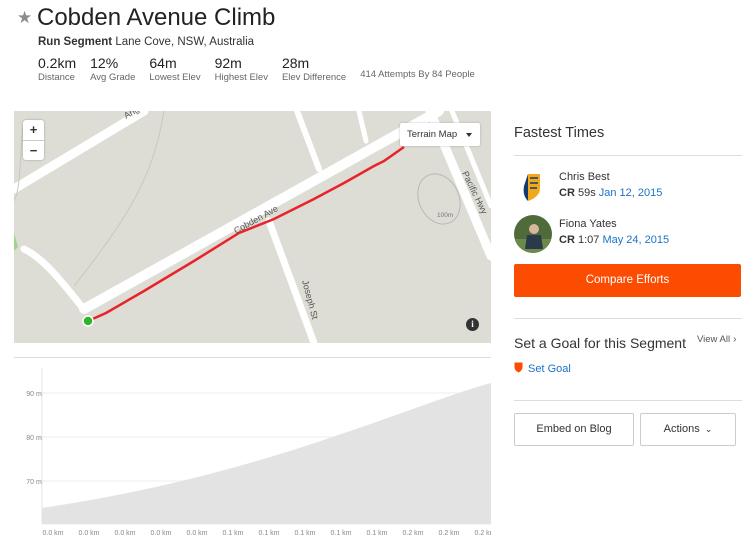 This screenshot has height=546, width=755. Describe the element at coordinates (314, 69) in the screenshot. I see `stat-elev-difference: 28m Elev Difference` at that location.